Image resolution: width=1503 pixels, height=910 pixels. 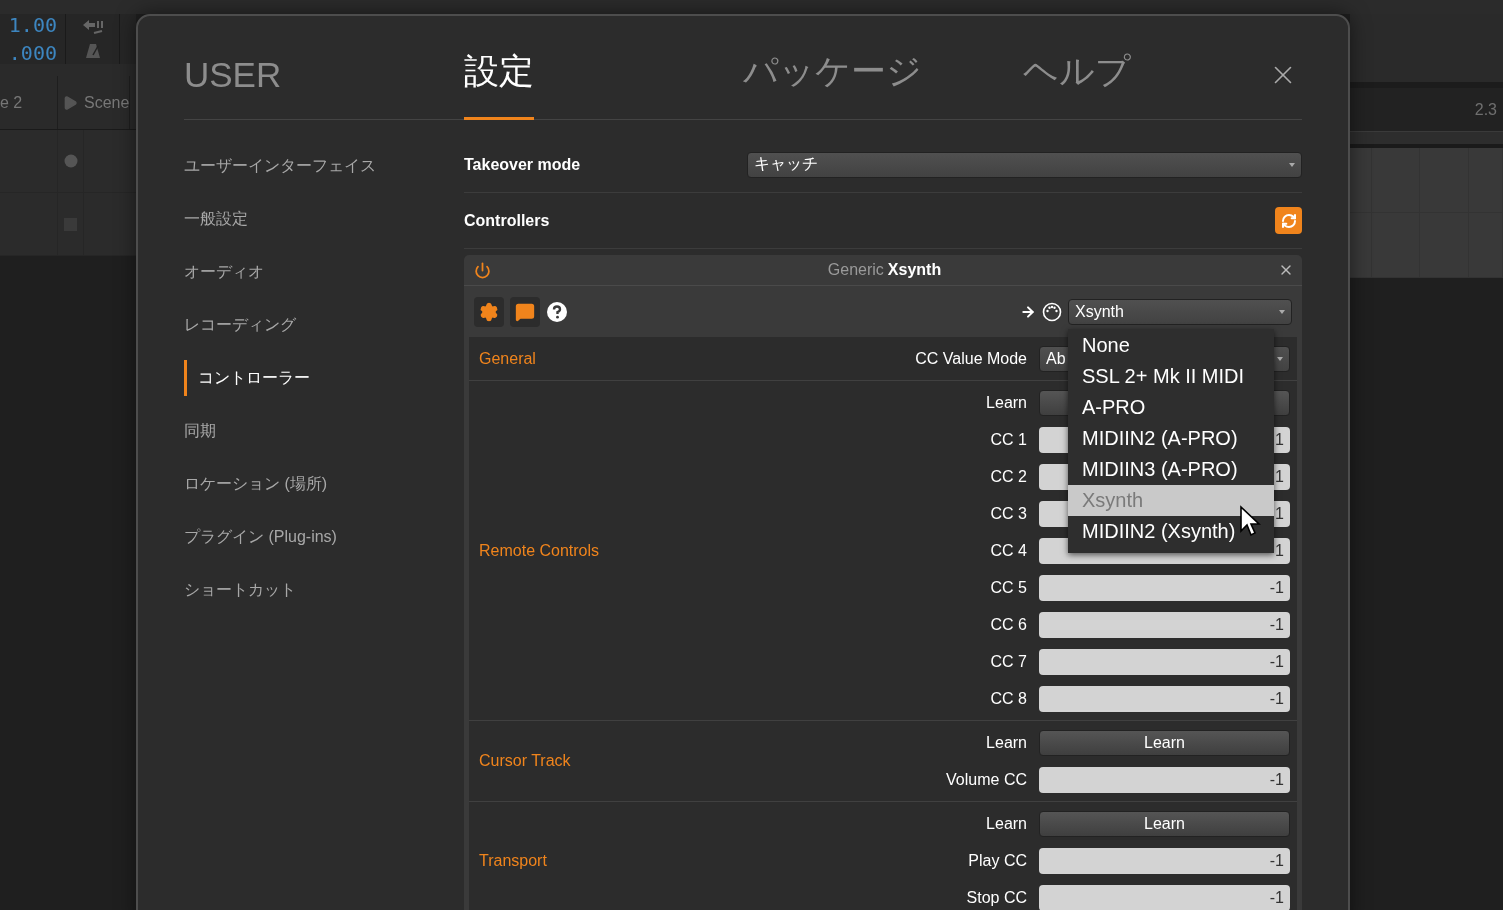 What do you see at coordinates (971, 358) in the screenshot?
I see `row-label: CC Value Mode` at bounding box center [971, 358].